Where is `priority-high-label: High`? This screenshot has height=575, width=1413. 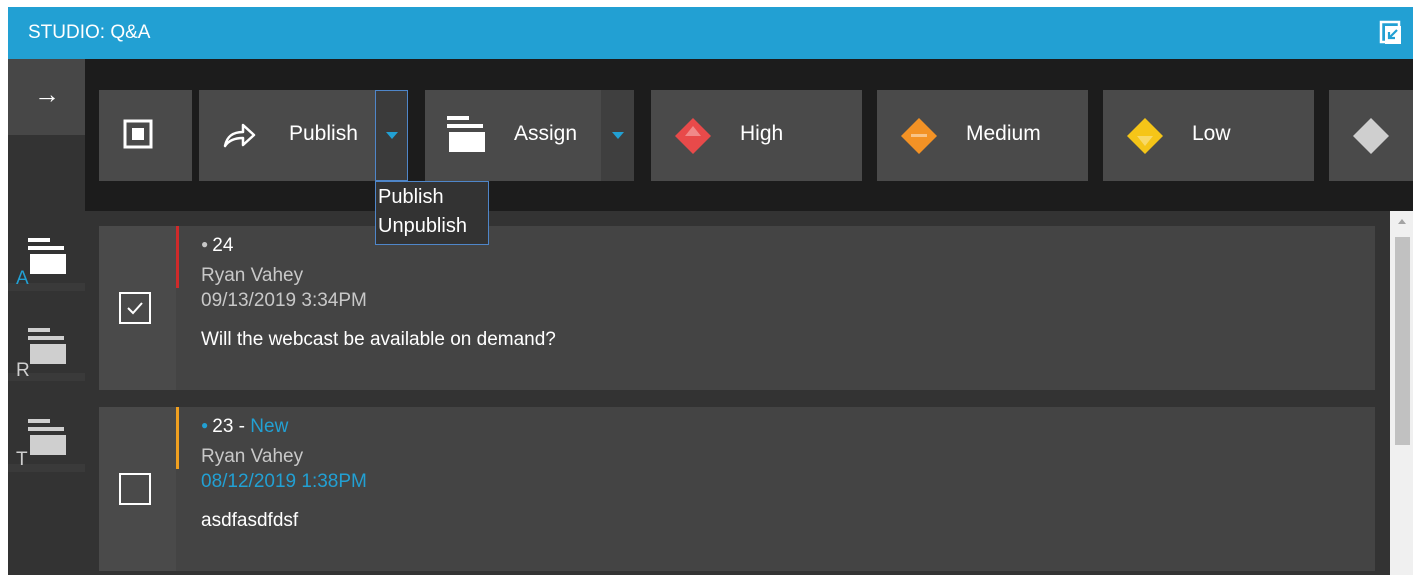 priority-high-label: High is located at coordinates (762, 133).